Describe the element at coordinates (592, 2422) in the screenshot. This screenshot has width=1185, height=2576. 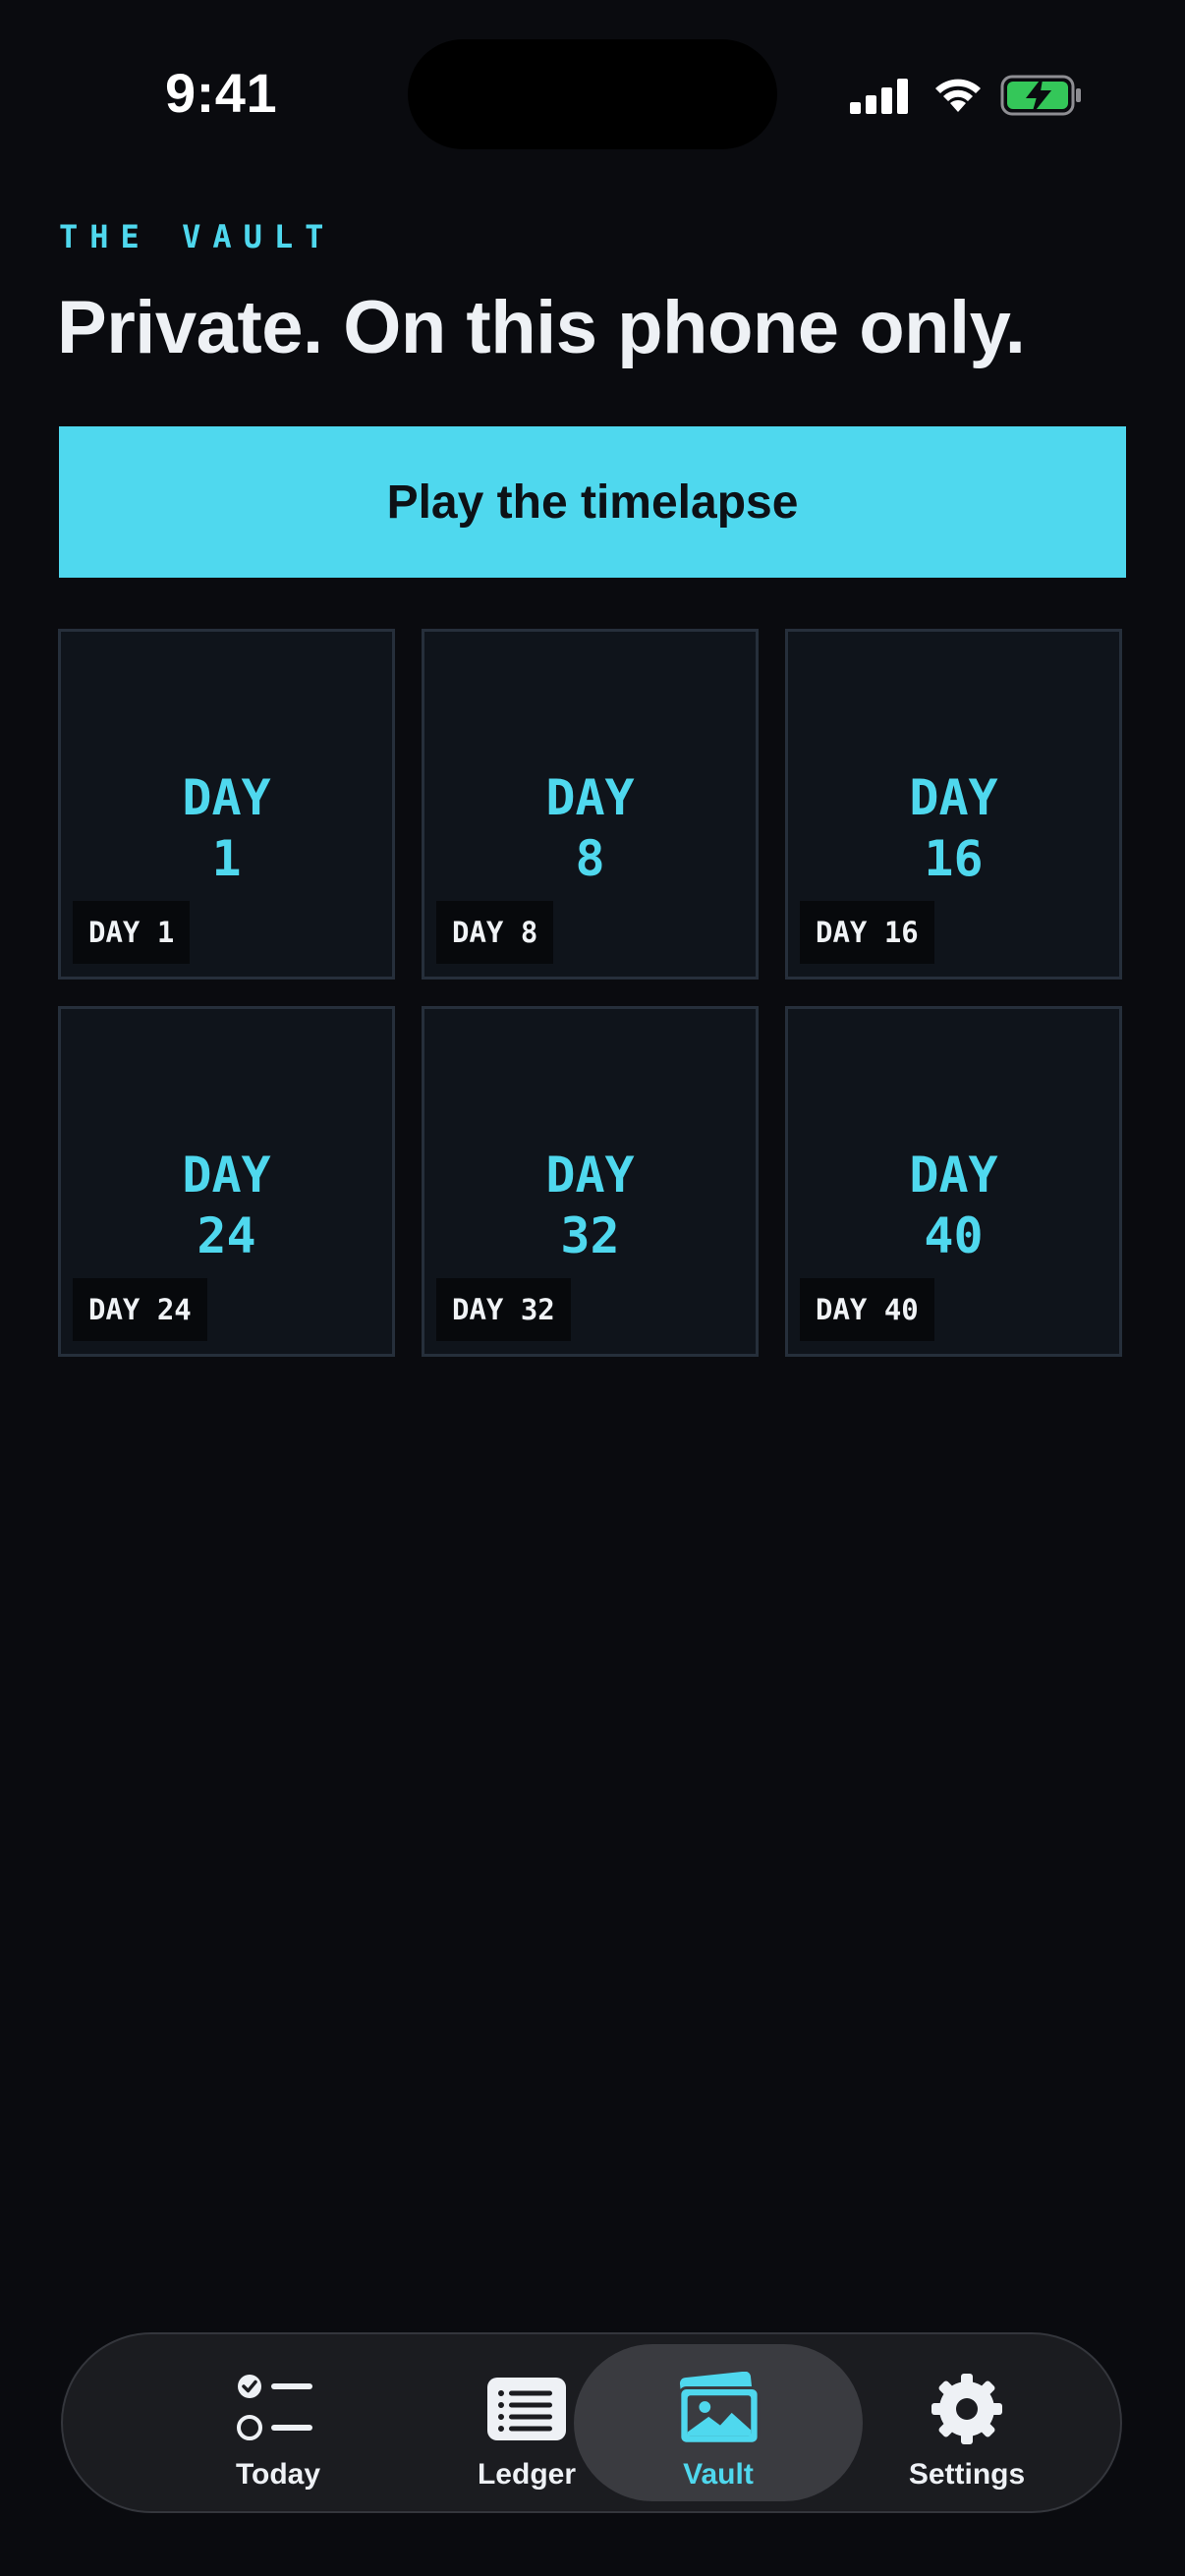
I see `tab-bar: Today Ledger Vault Settings` at that location.